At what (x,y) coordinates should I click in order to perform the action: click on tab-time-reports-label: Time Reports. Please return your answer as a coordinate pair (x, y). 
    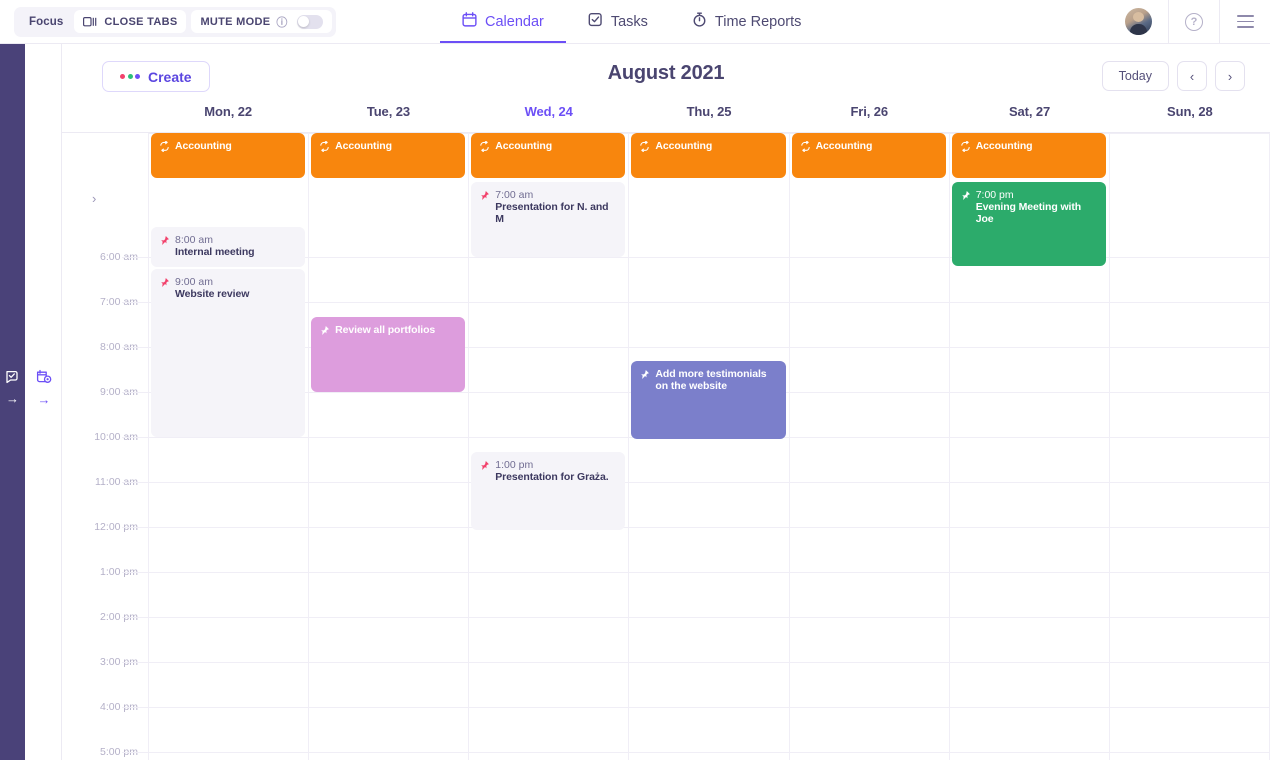
    Looking at the image, I should click on (758, 21).